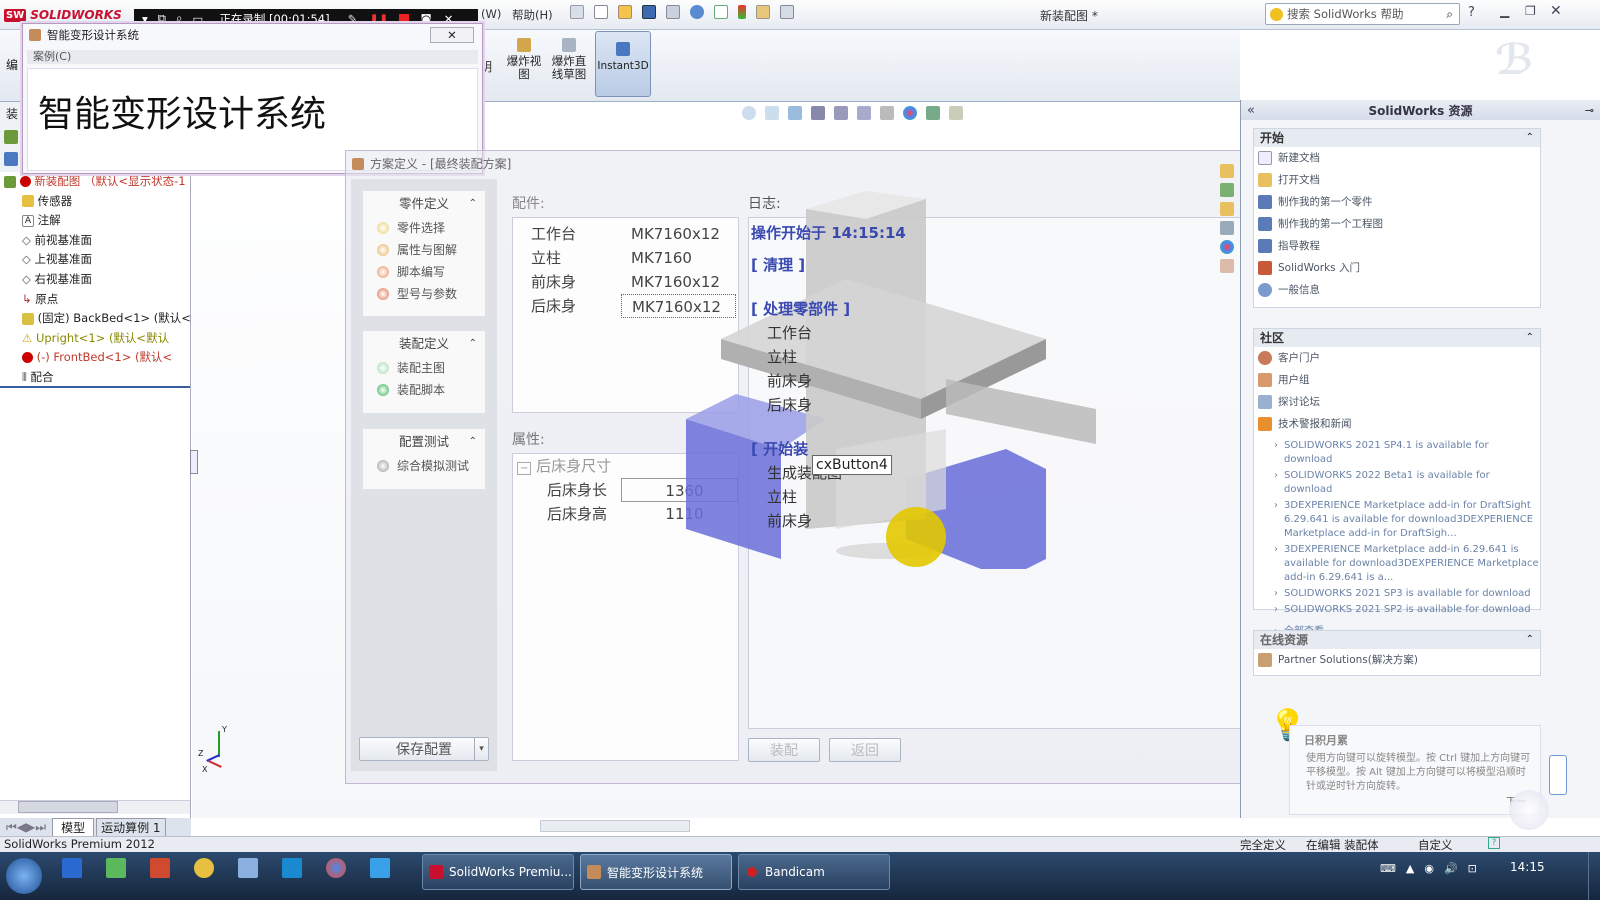 The width and height of the screenshot is (1600, 900). What do you see at coordinates (1227, 247) in the screenshot?
I see `appearances-icon` at bounding box center [1227, 247].